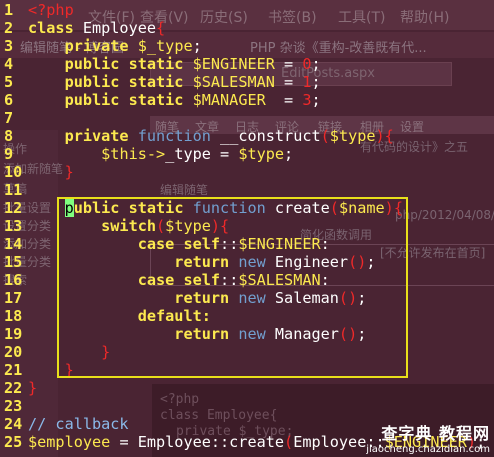 This screenshot has width=494, height=457. What do you see at coordinates (307, 82) in the screenshot?
I see `code-token: 1` at bounding box center [307, 82].